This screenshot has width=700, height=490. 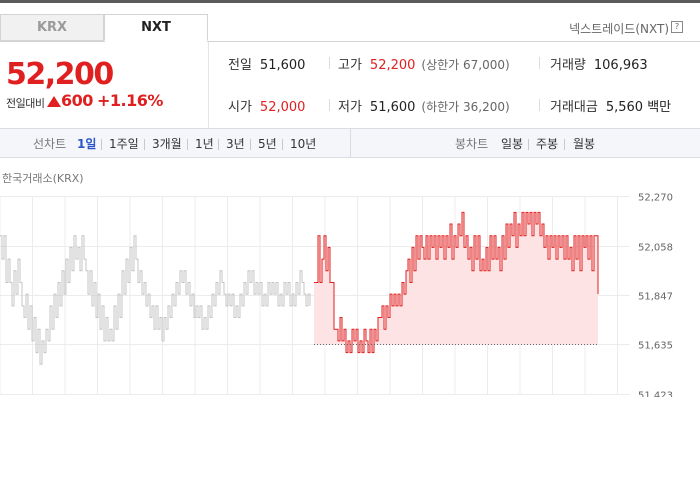 I want to click on y-tick-label: 52,058, so click(x=655, y=248).